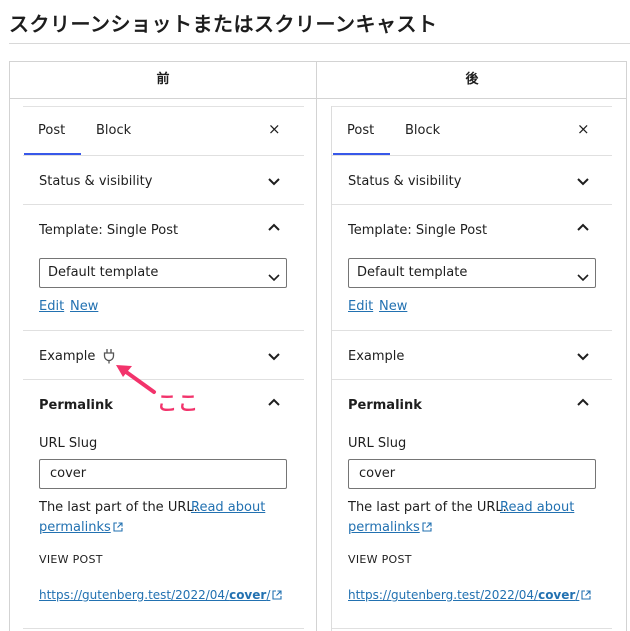  What do you see at coordinates (319, 43) in the screenshot?
I see `heading-divider` at bounding box center [319, 43].